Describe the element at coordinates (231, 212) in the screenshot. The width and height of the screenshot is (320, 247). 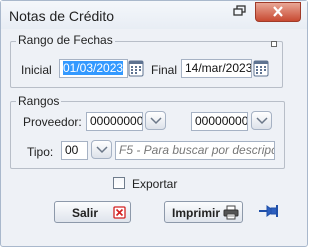
I see `printer-icon` at that location.